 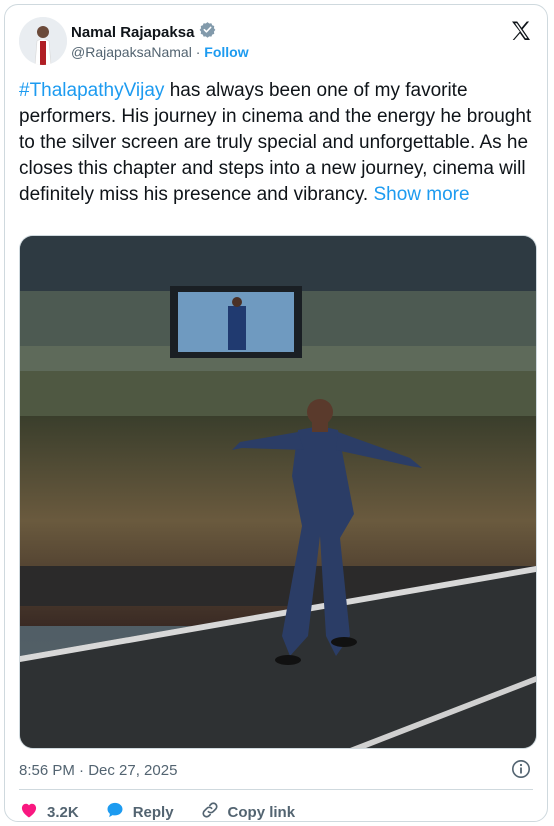 I want to click on like-count: 3.2K, so click(x=63, y=812).